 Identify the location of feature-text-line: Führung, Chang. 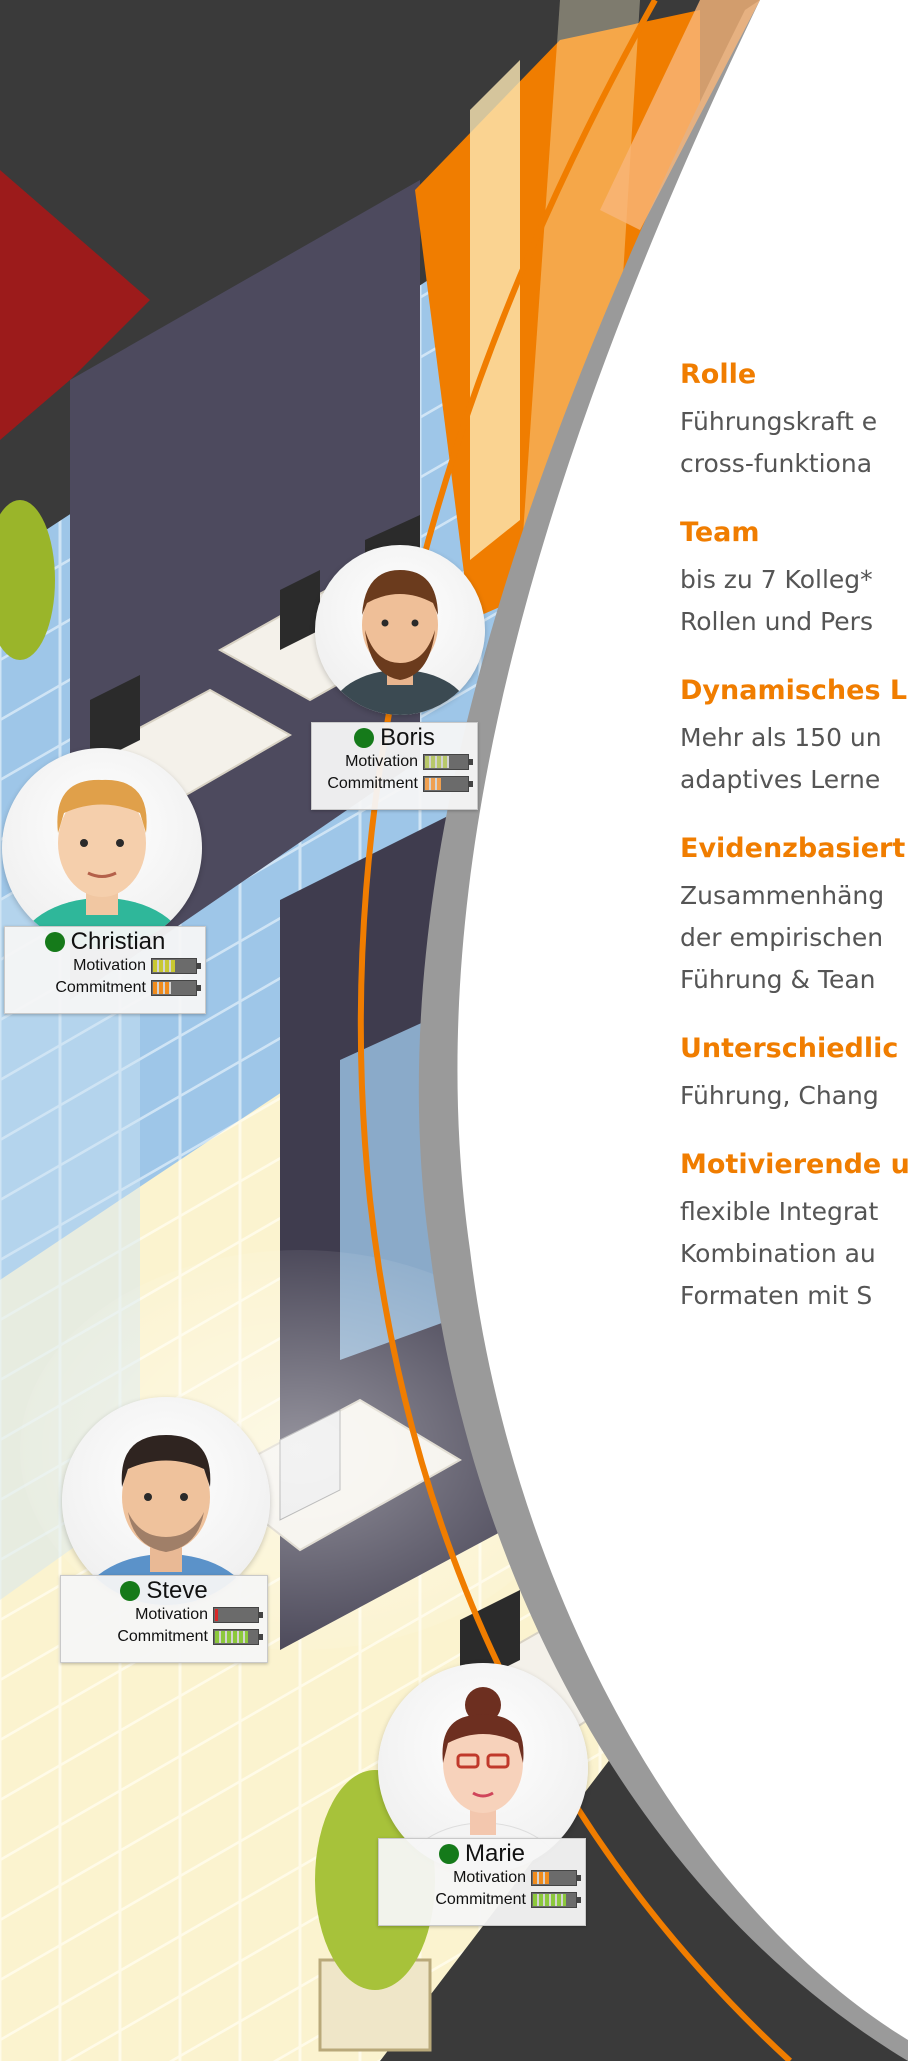
(779, 1095).